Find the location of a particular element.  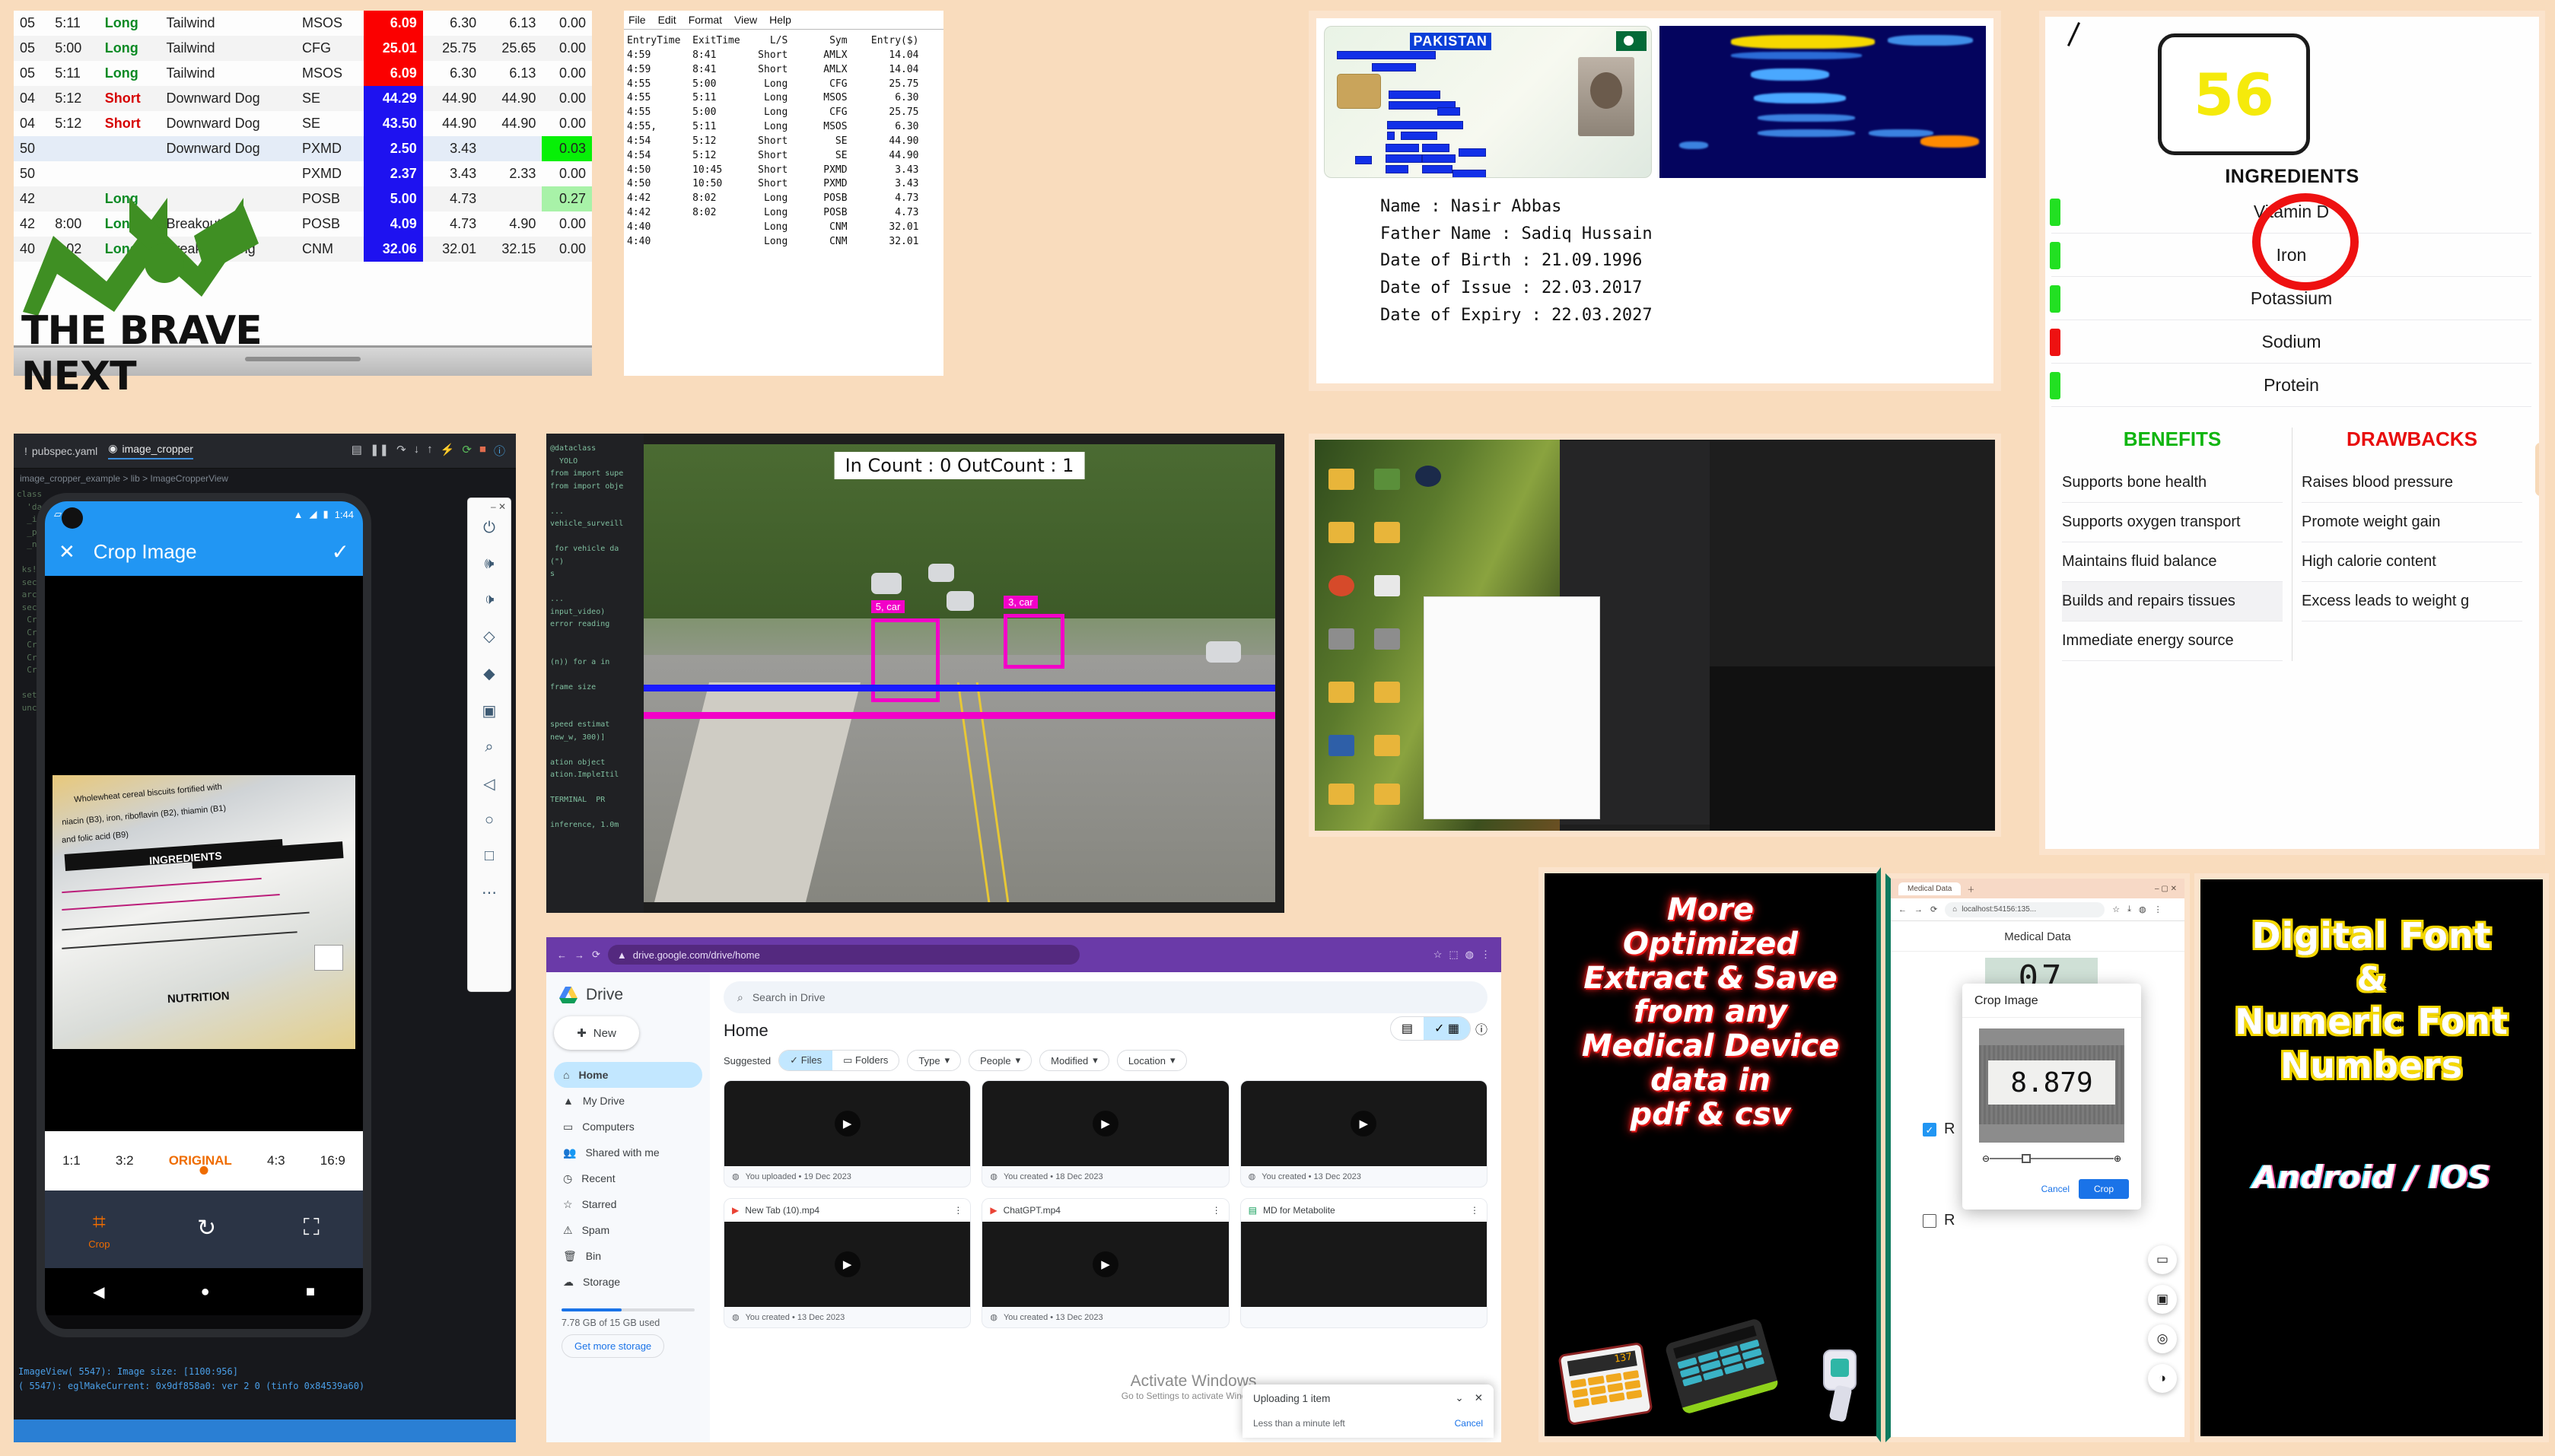

overview-icon: □ is located at coordinates (490, 856).